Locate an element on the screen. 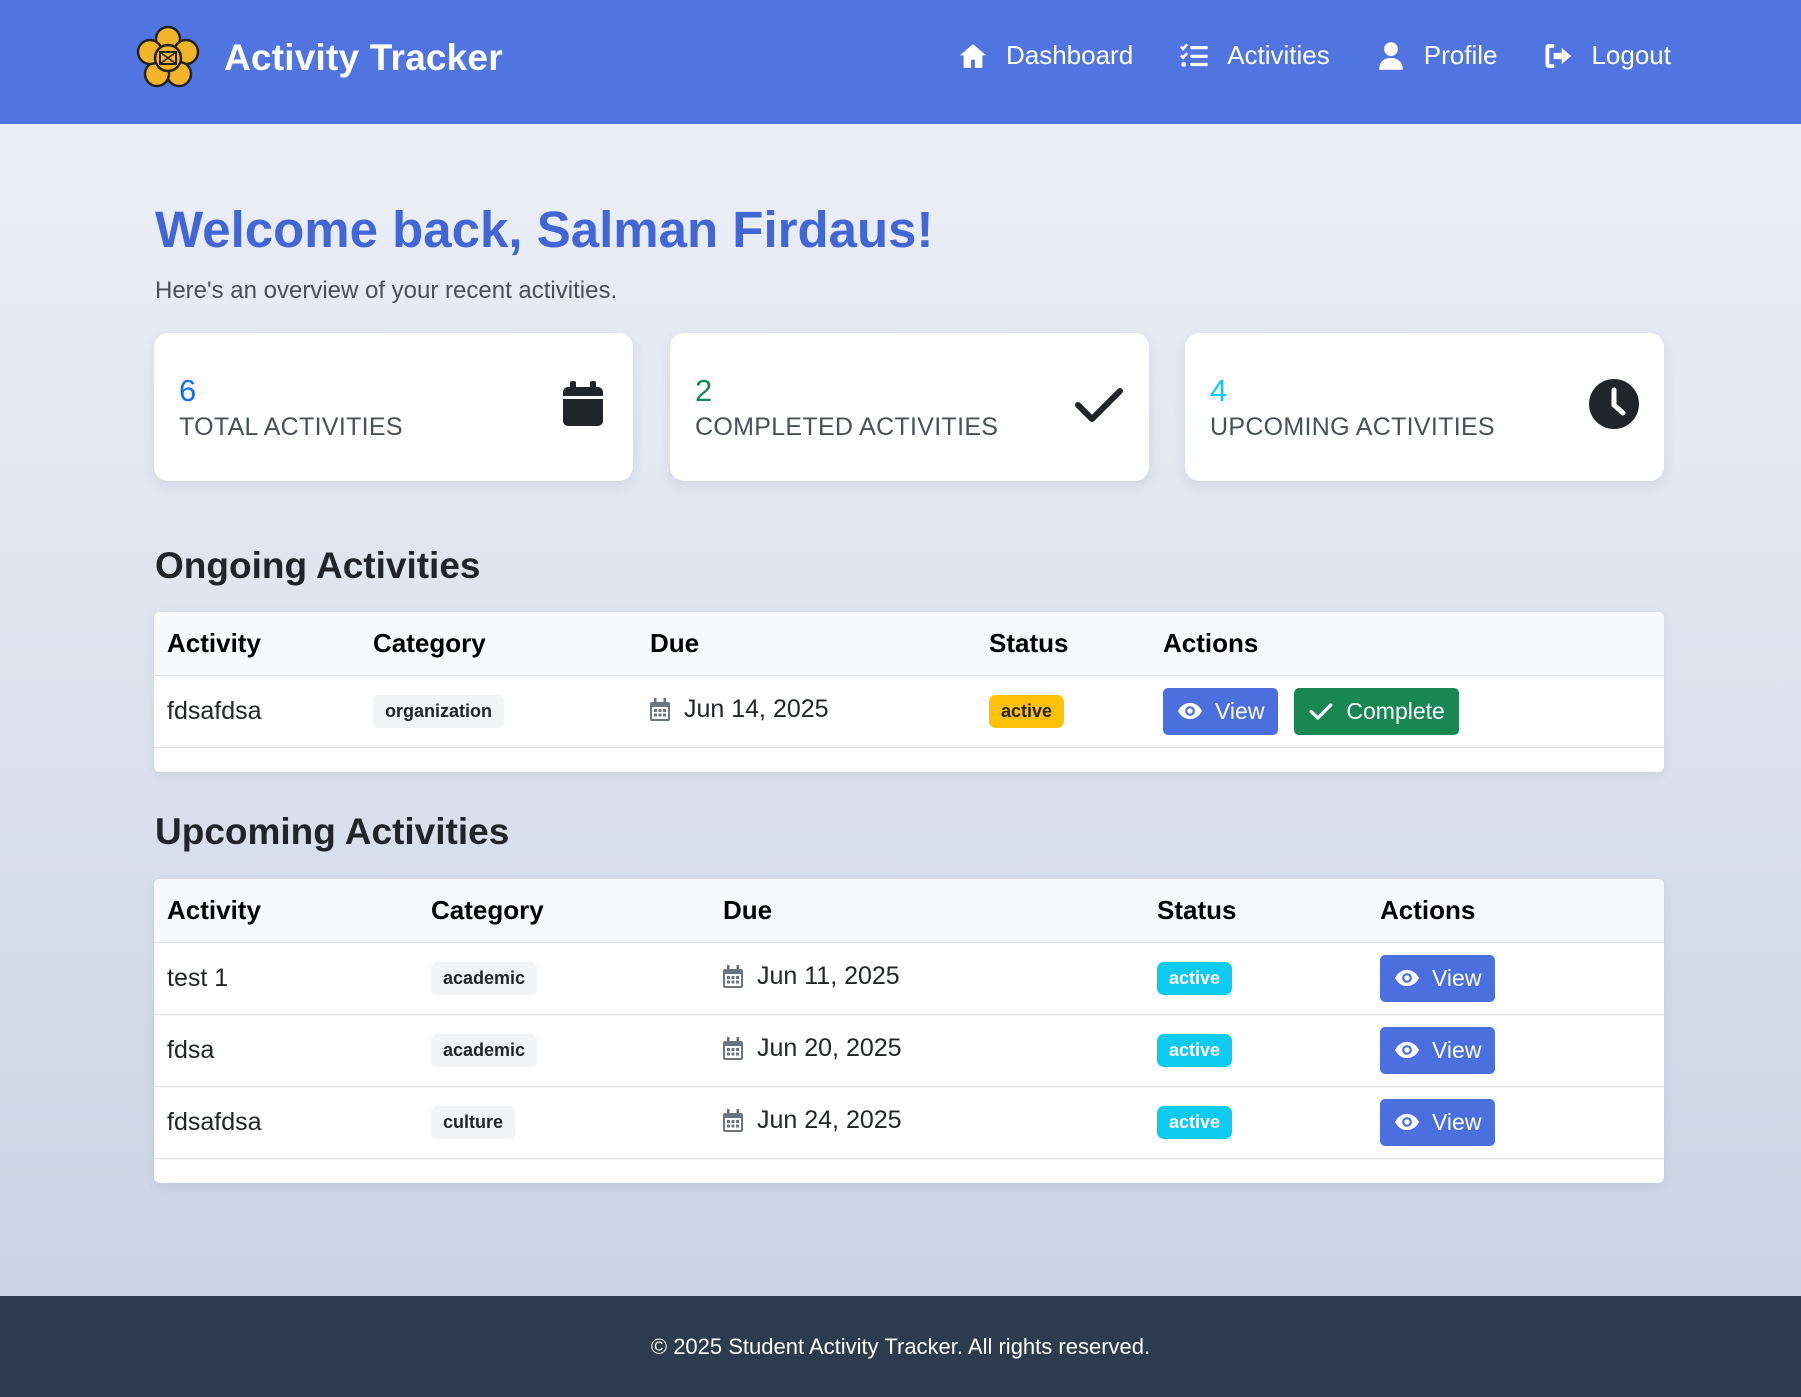  nav-activities: Activities is located at coordinates (1254, 55).